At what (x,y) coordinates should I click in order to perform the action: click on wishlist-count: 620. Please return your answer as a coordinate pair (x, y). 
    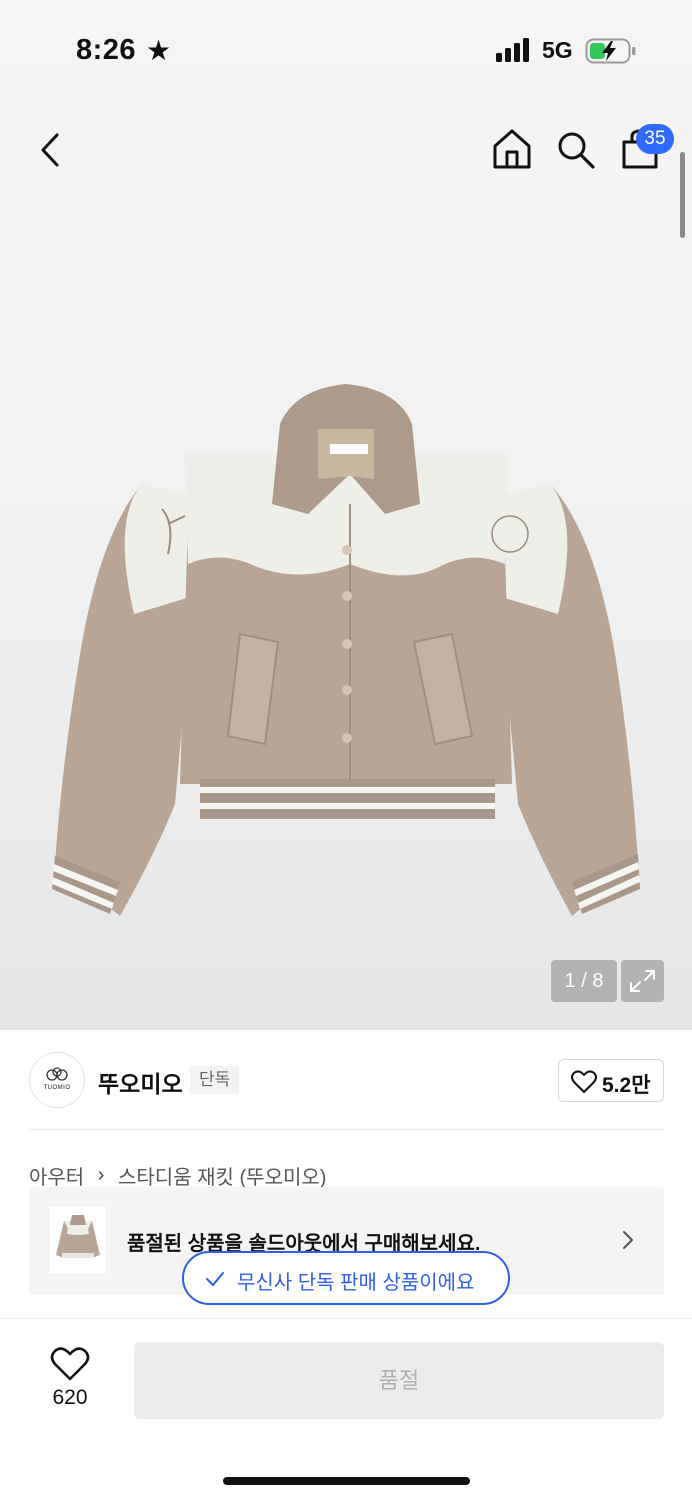
    Looking at the image, I should click on (70, 1397).